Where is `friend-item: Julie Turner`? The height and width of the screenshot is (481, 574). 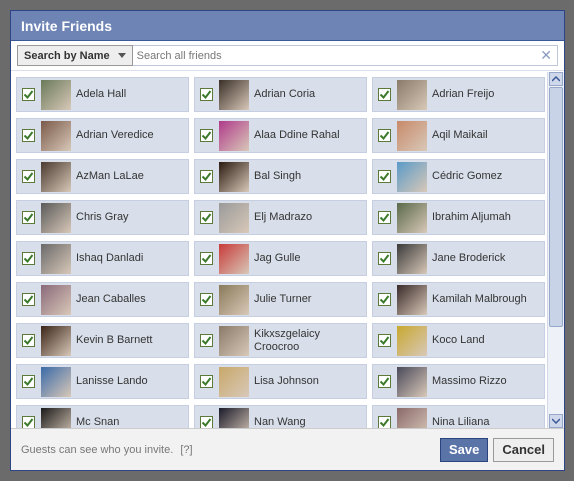
friend-item: Julie Turner is located at coordinates (280, 299).